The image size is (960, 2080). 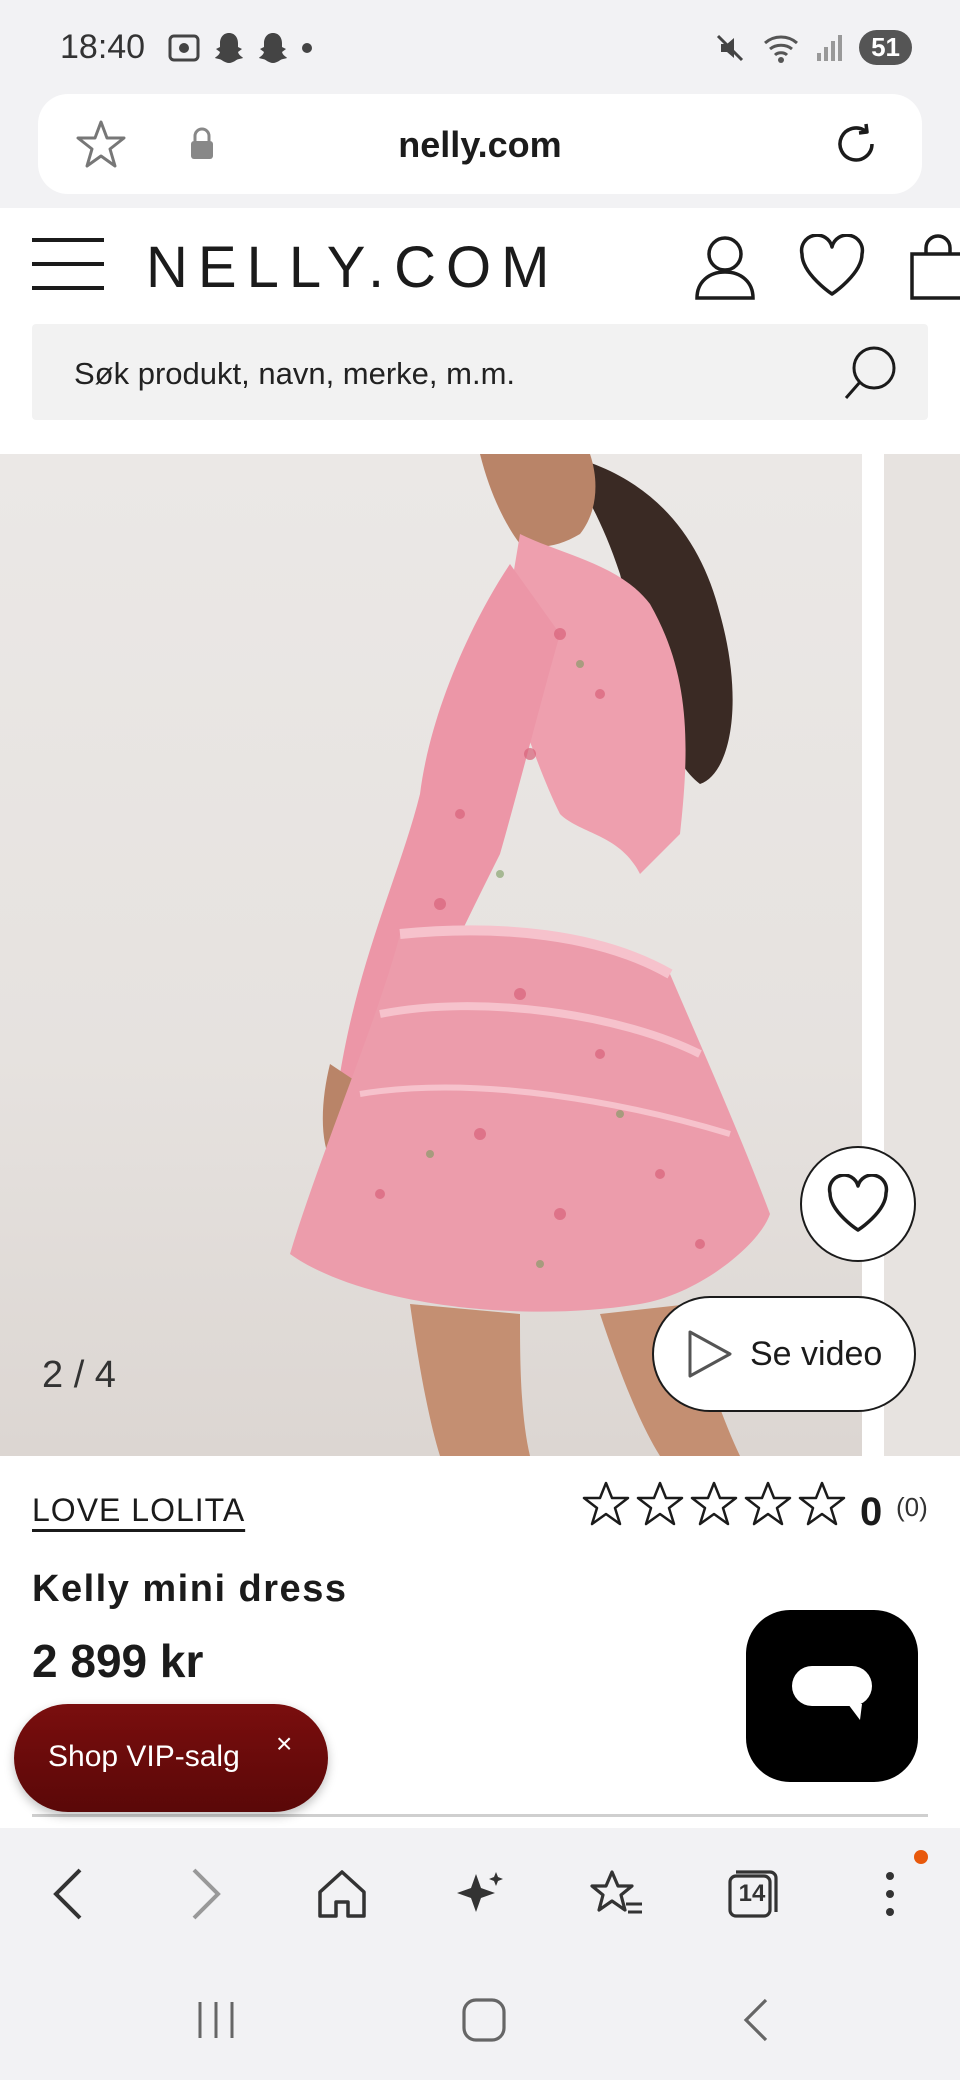 What do you see at coordinates (921, 1857) in the screenshot?
I see `notification-dot` at bounding box center [921, 1857].